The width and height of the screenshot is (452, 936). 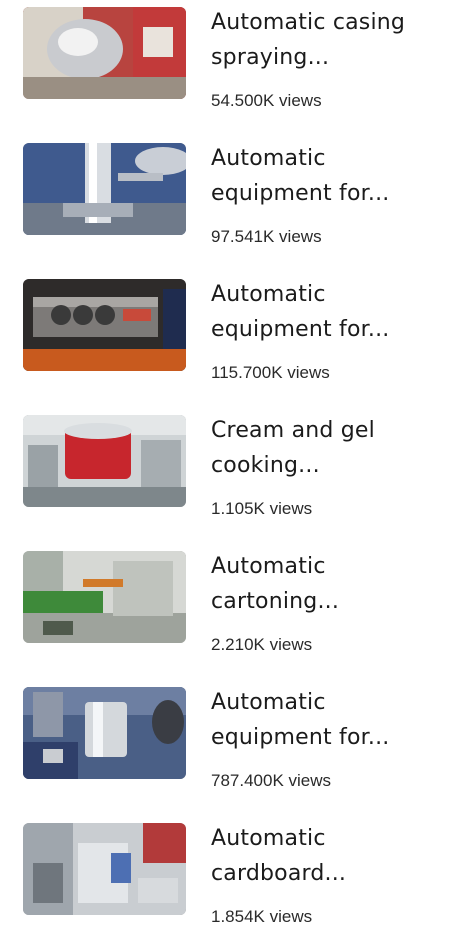 What do you see at coordinates (271, 780) in the screenshot?
I see `view-count: 787.400K views` at bounding box center [271, 780].